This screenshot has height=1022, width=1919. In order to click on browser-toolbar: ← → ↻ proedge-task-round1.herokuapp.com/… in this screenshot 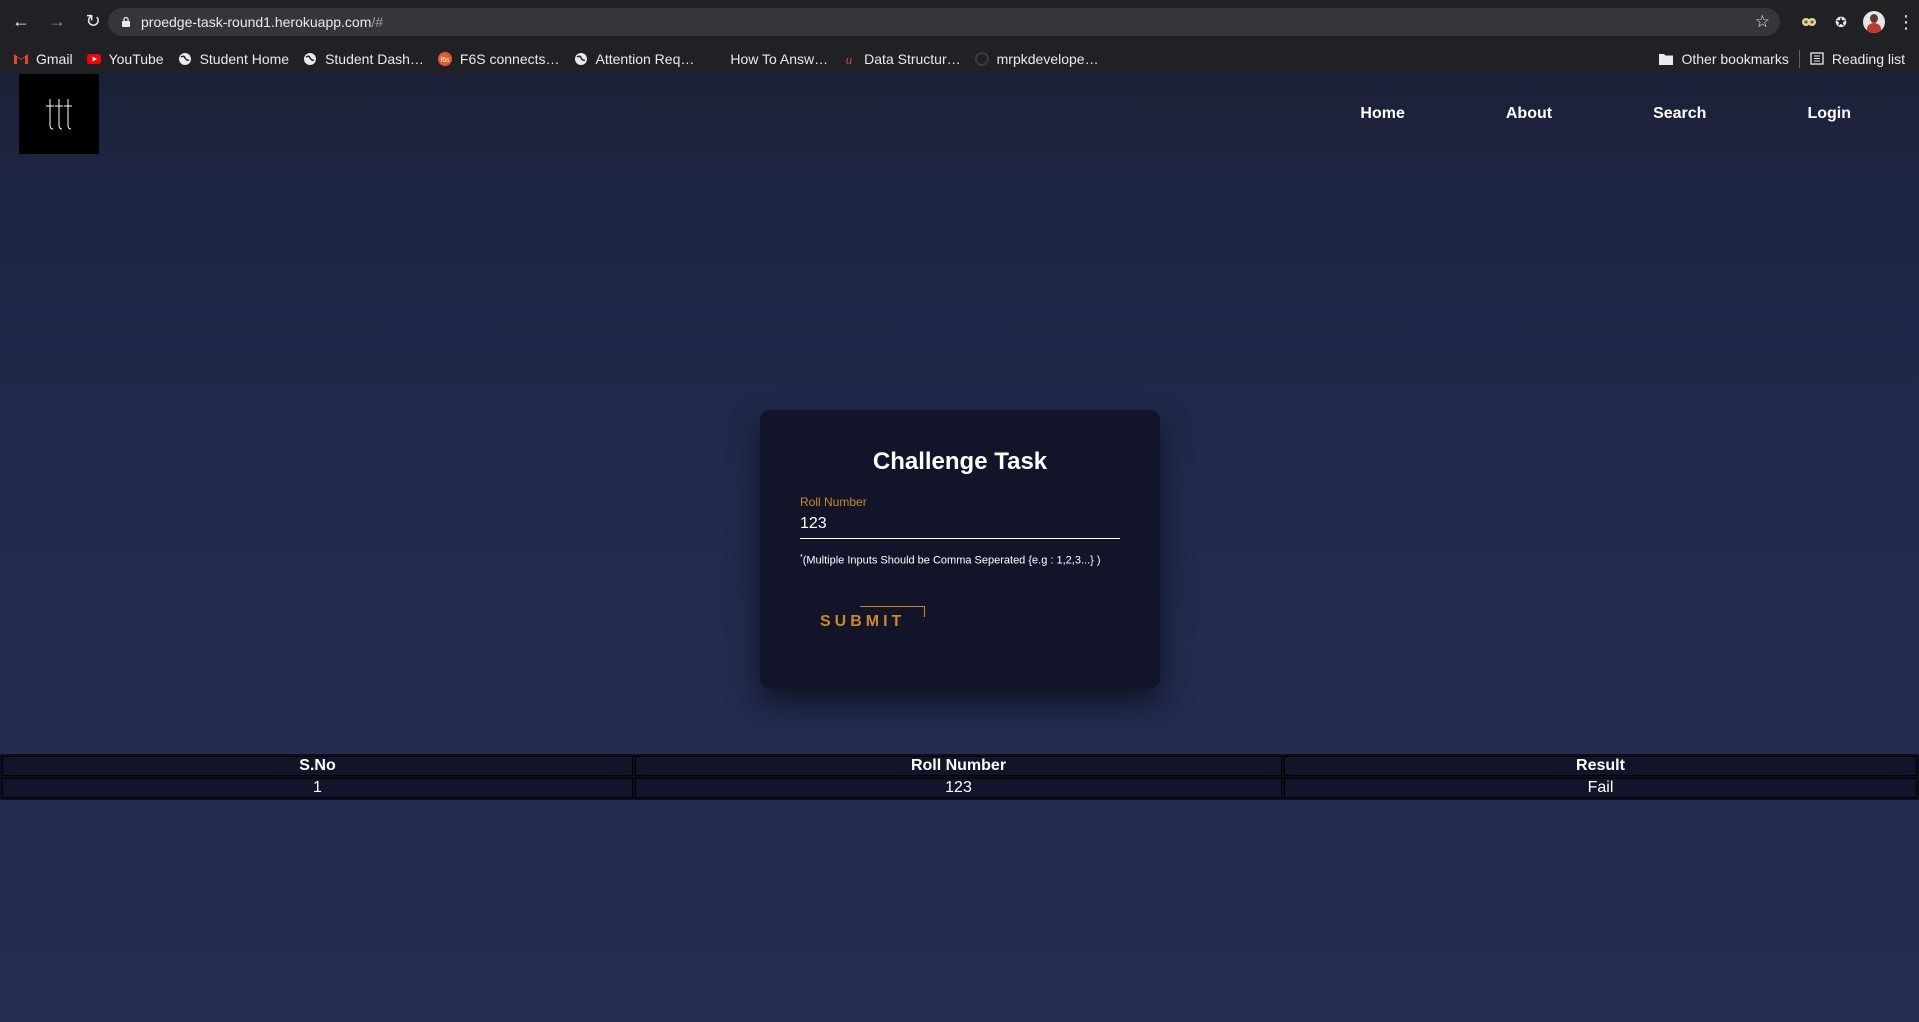, I will do `click(959, 21)`.